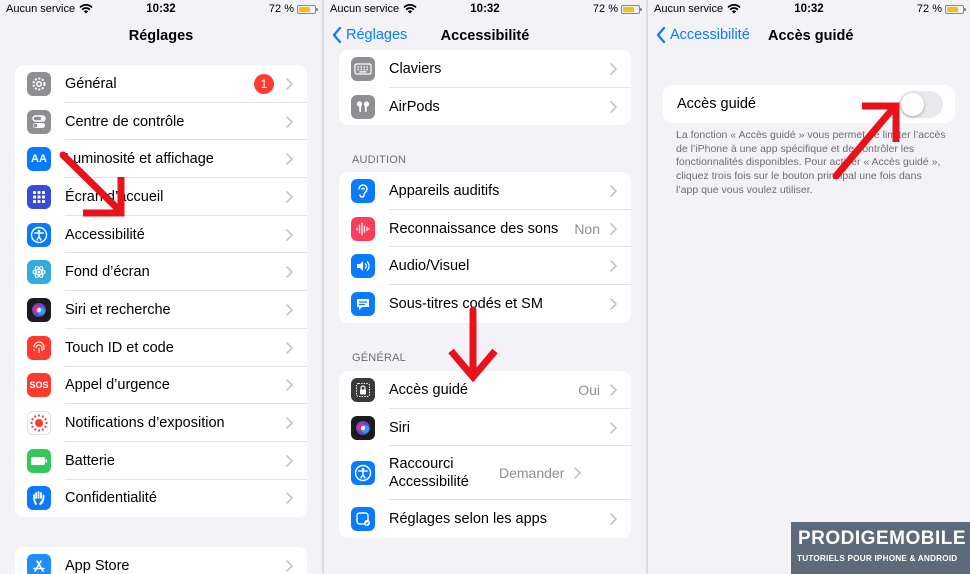  Describe the element at coordinates (485, 266) in the screenshot. I see `settings-row-audio-visuel: Audio/Visuel` at that location.